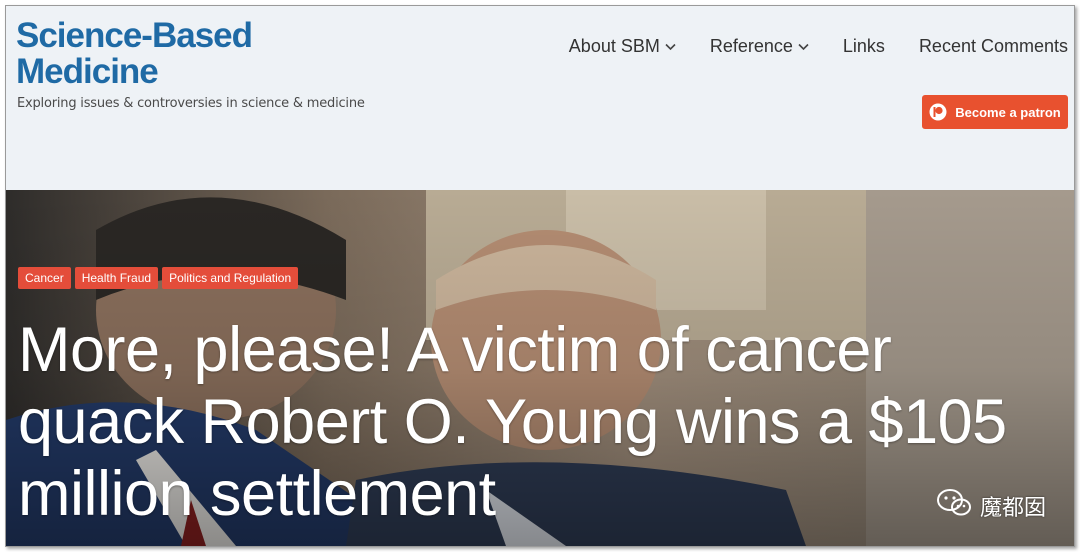  I want to click on become-patron-button: Become a patron, so click(995, 112).